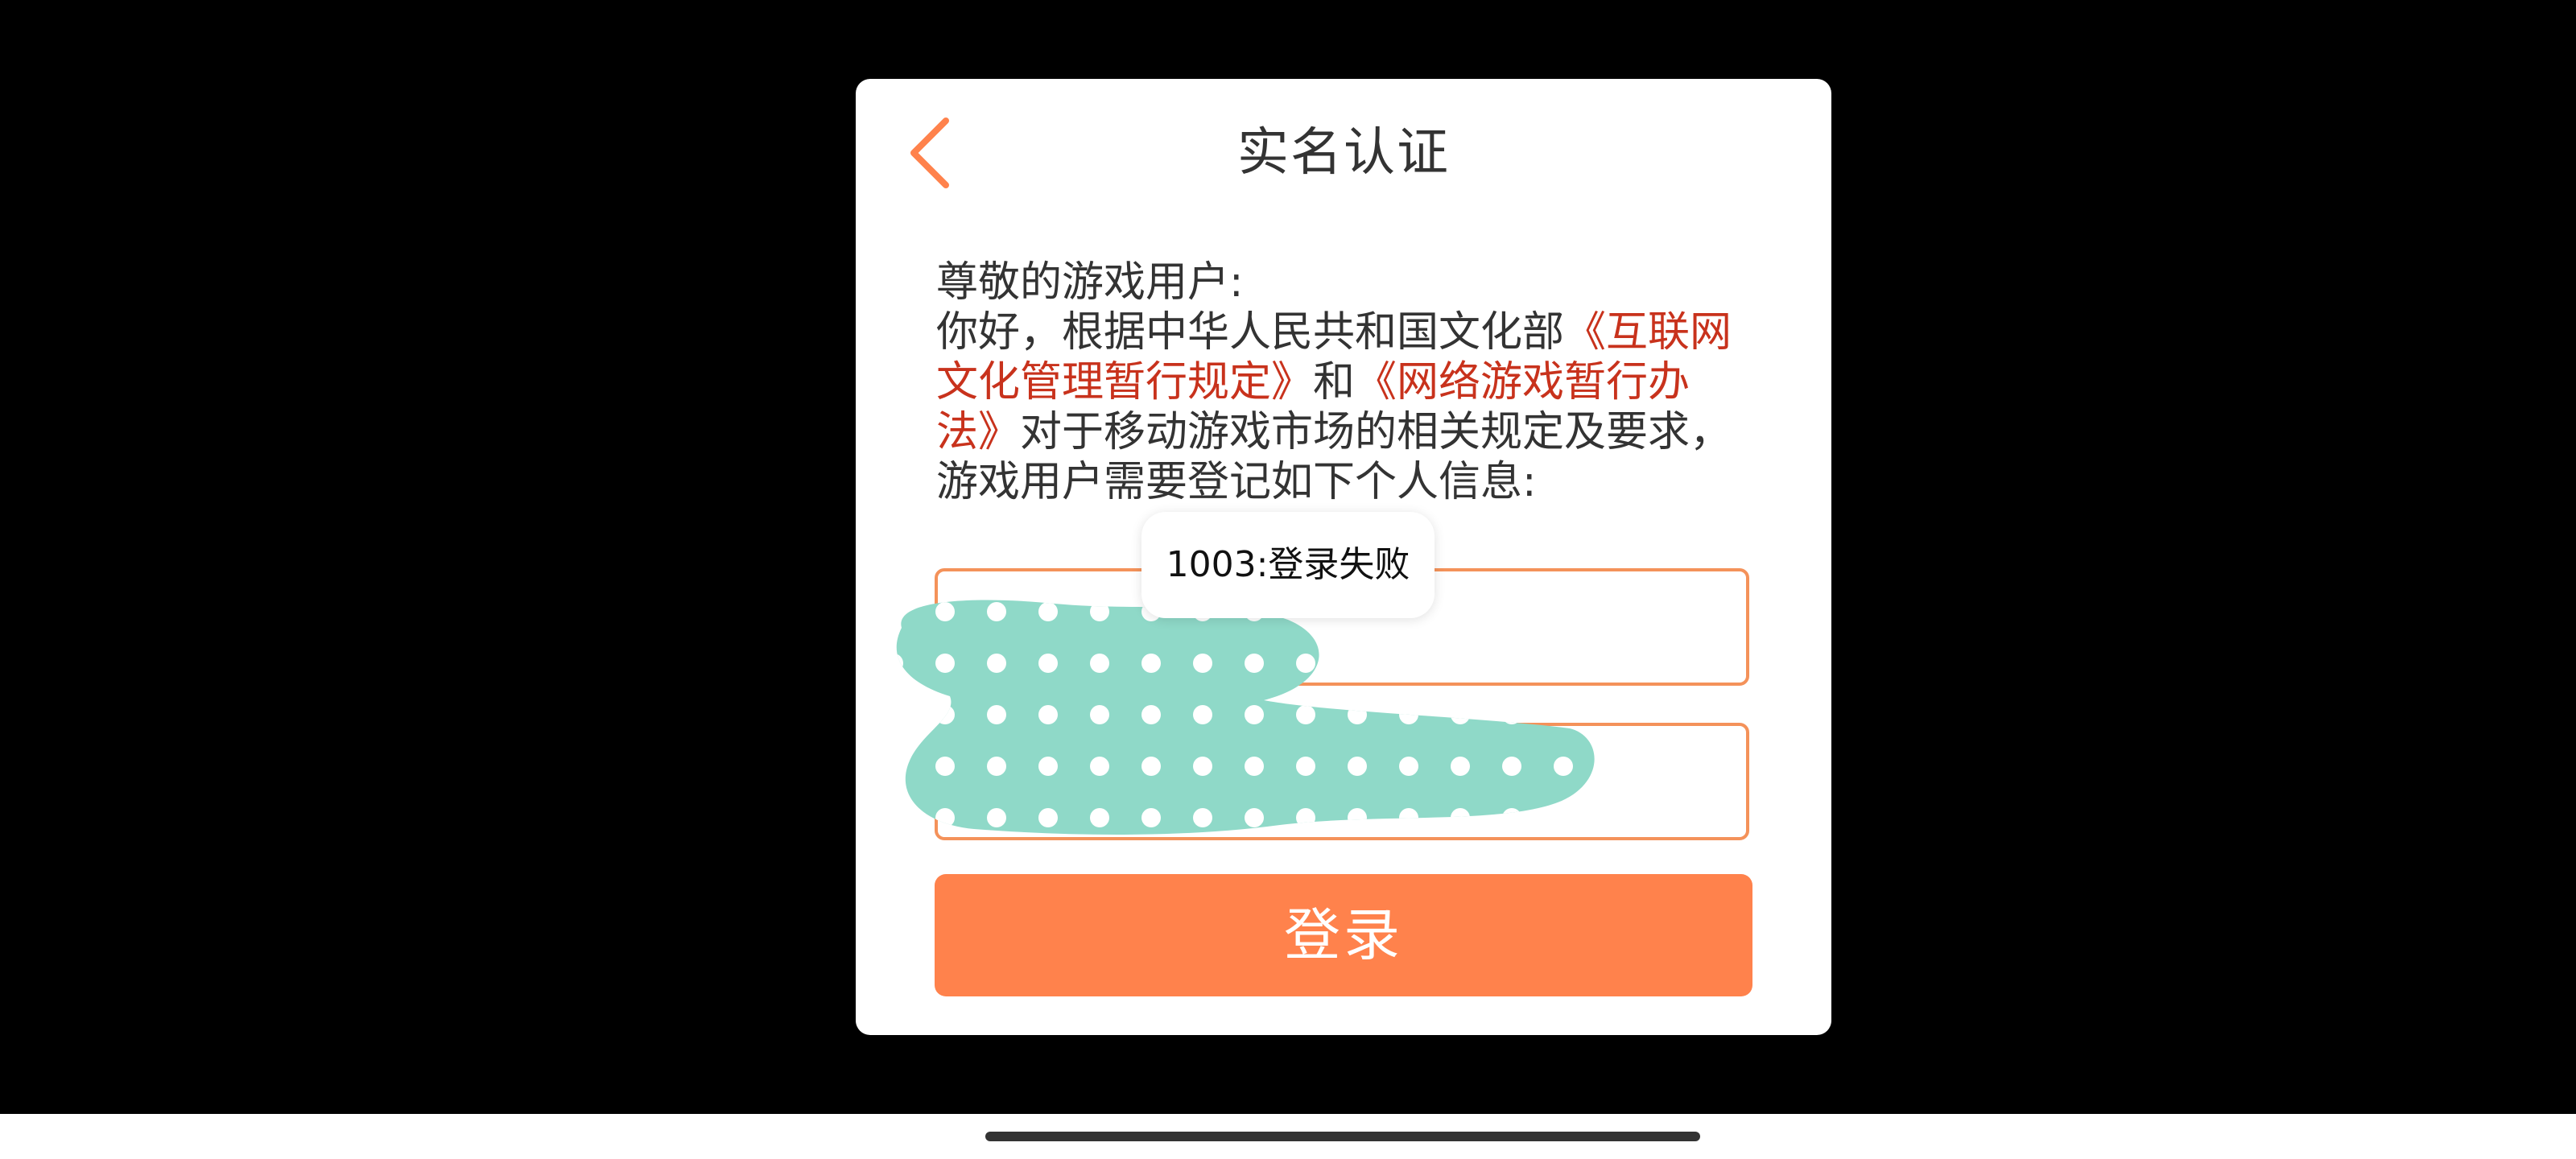  Describe the element at coordinates (1334, 382) in the screenshot. I see `notice-part2: 和` at that location.